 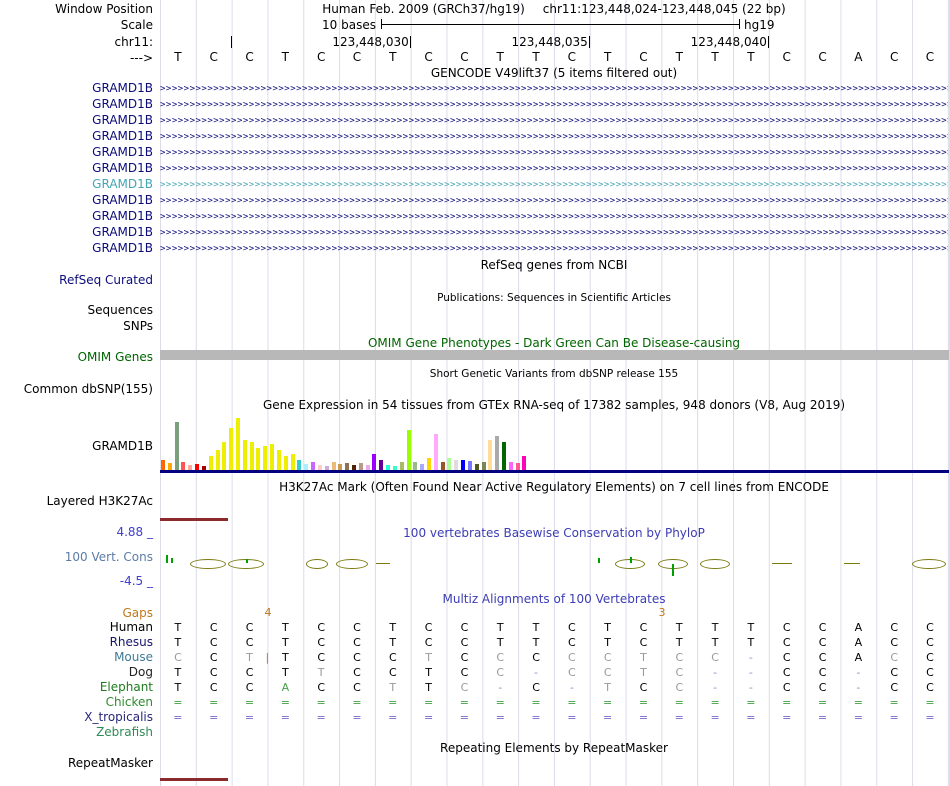 I want to click on track-label-repeatmasker: RepeatMasker, so click(x=76, y=763).